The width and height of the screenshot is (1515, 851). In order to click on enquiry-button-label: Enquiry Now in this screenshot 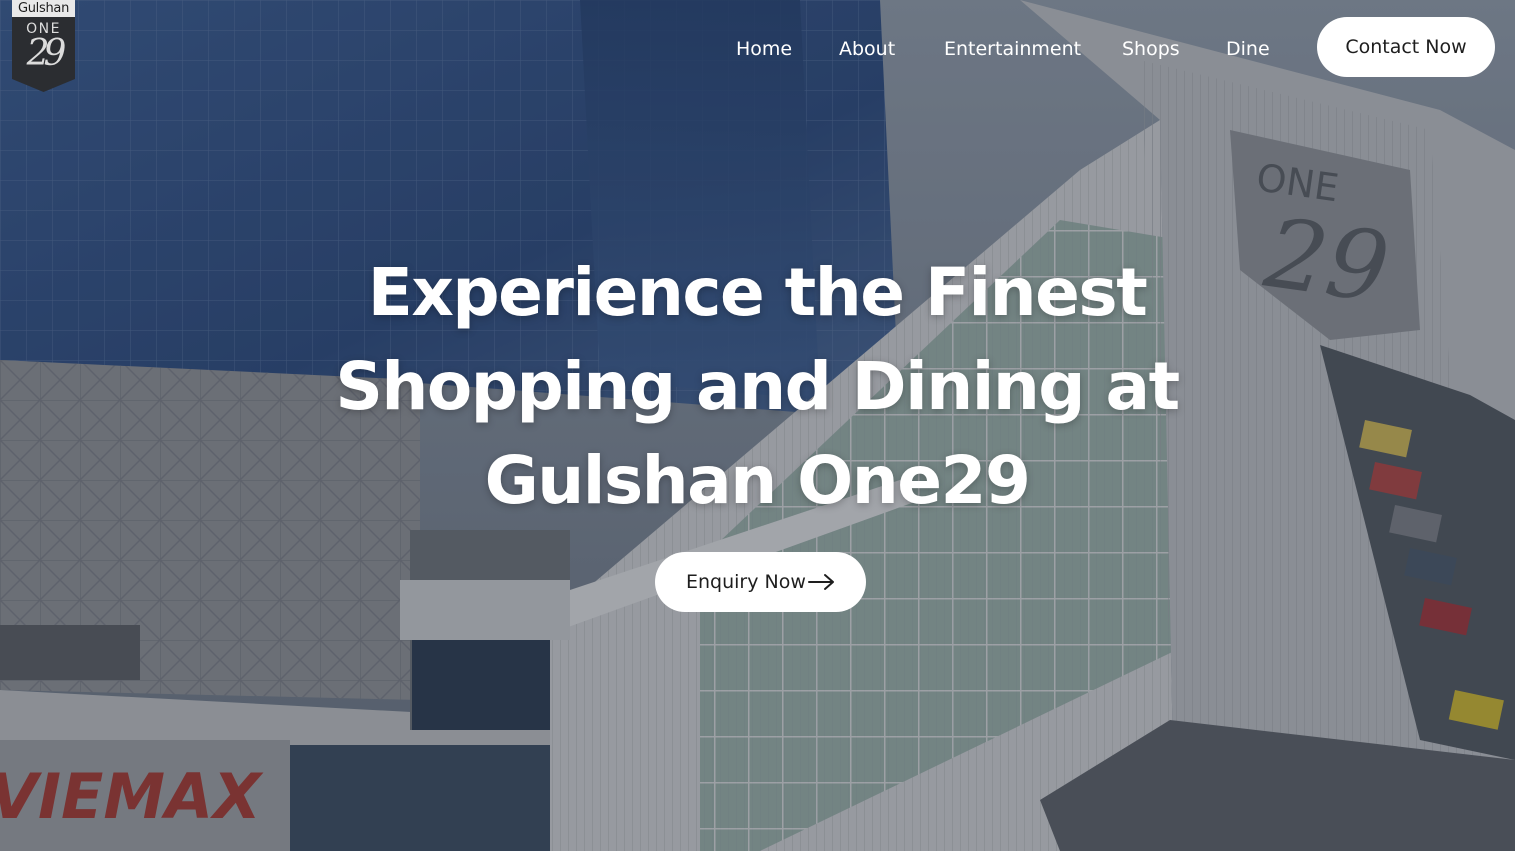, I will do `click(746, 582)`.